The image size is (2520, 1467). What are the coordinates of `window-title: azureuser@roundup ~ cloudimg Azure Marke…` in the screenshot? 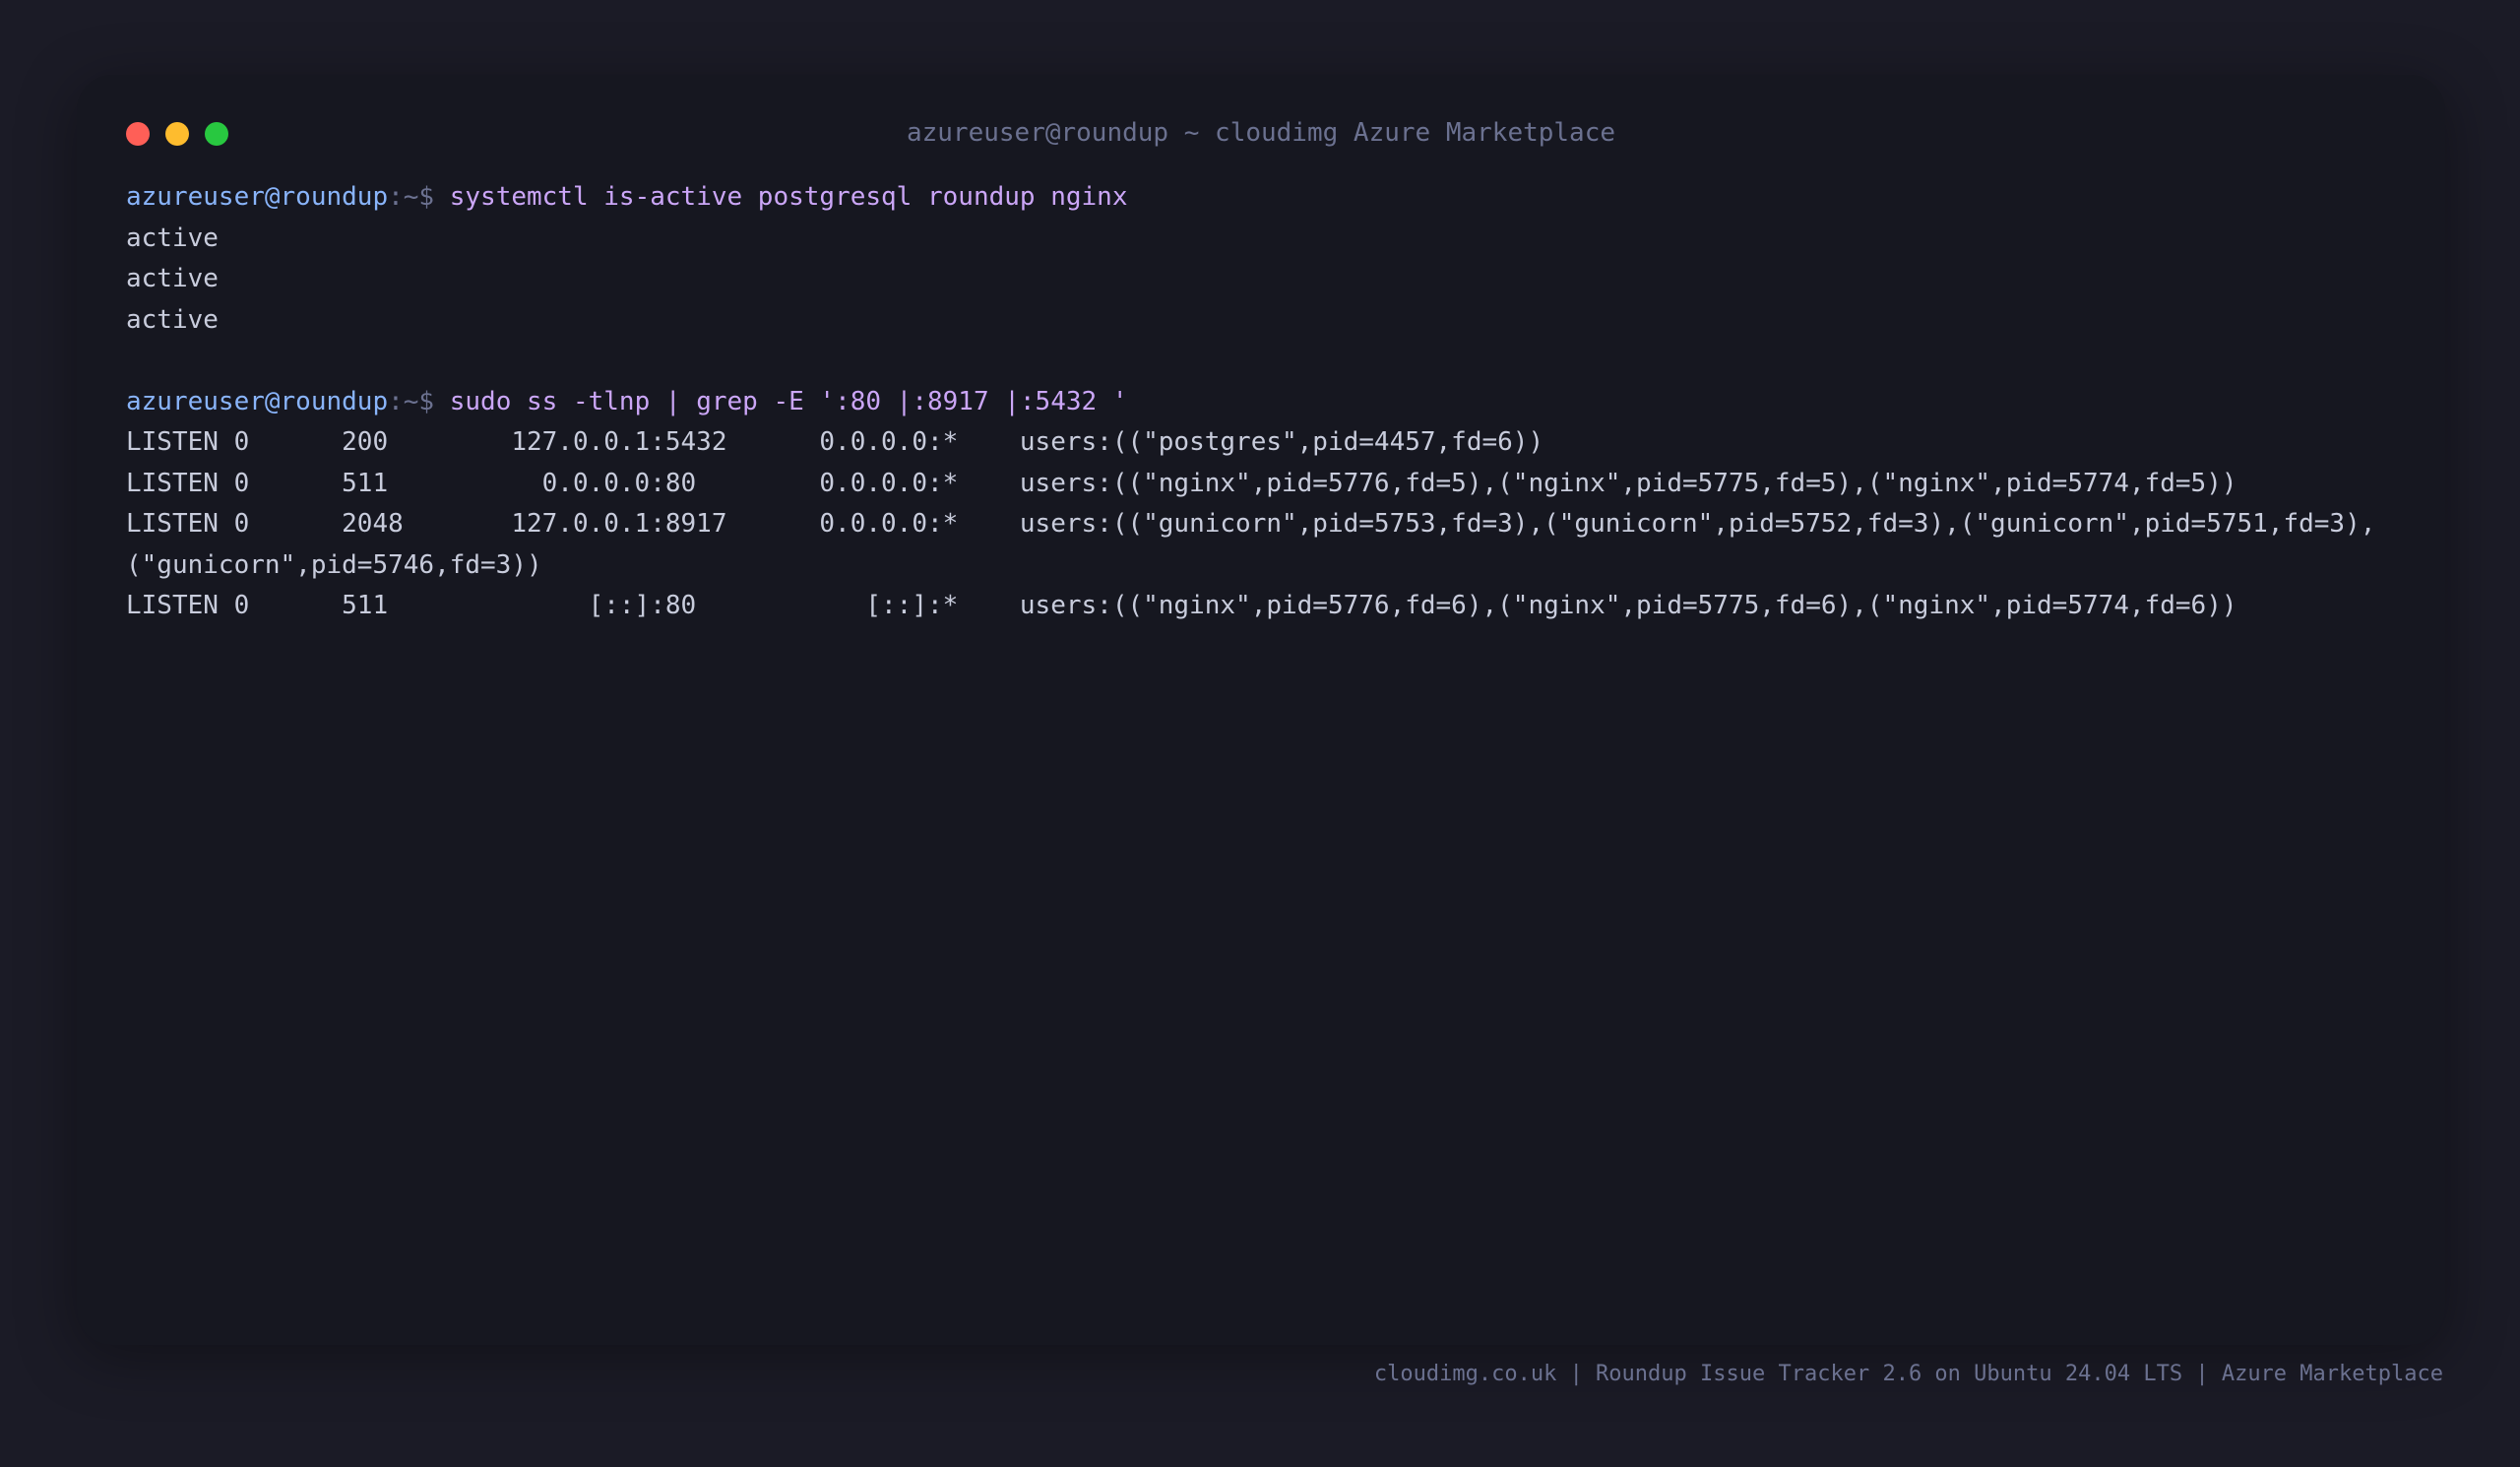 It's located at (1261, 133).